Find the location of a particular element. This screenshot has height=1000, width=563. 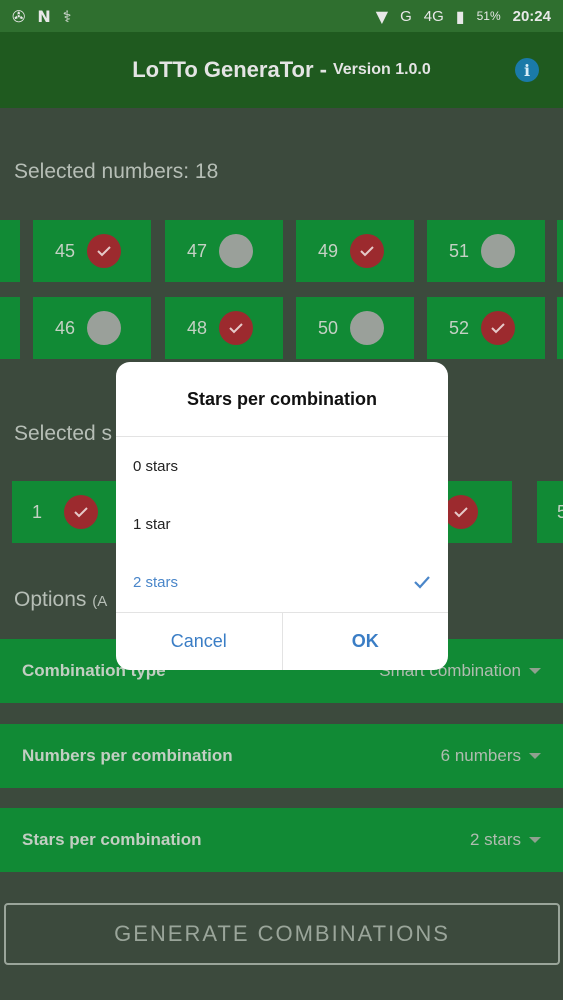

stars-per-combination-value-text: 2 stars is located at coordinates (495, 839).